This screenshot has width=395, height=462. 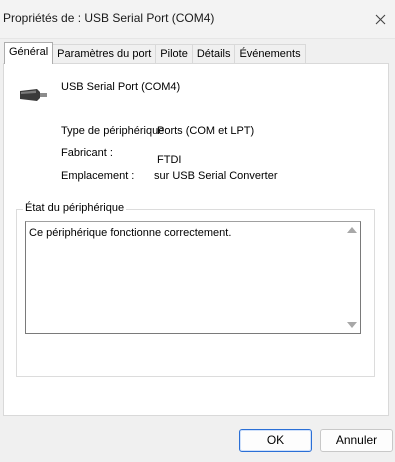 What do you see at coordinates (33, 95) in the screenshot?
I see `usb-serial-connector-icon` at bounding box center [33, 95].